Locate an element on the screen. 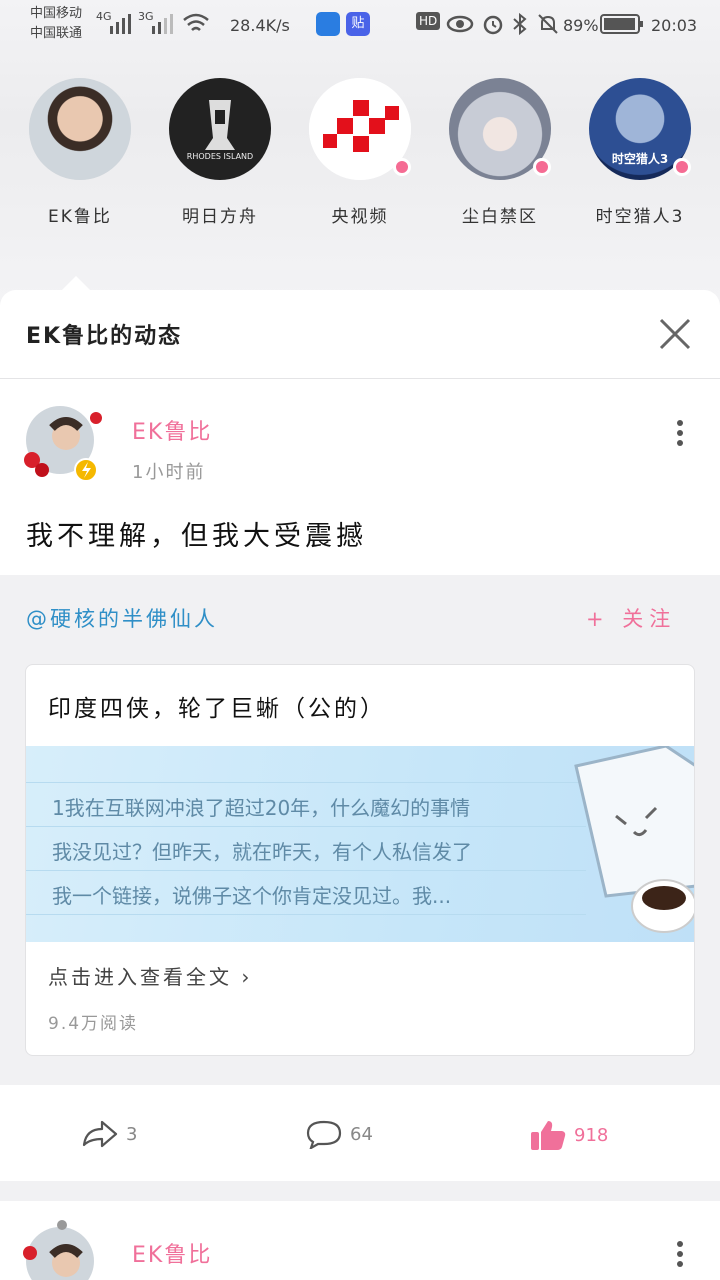  following-item-cctv: 央视频 is located at coordinates (360, 152).